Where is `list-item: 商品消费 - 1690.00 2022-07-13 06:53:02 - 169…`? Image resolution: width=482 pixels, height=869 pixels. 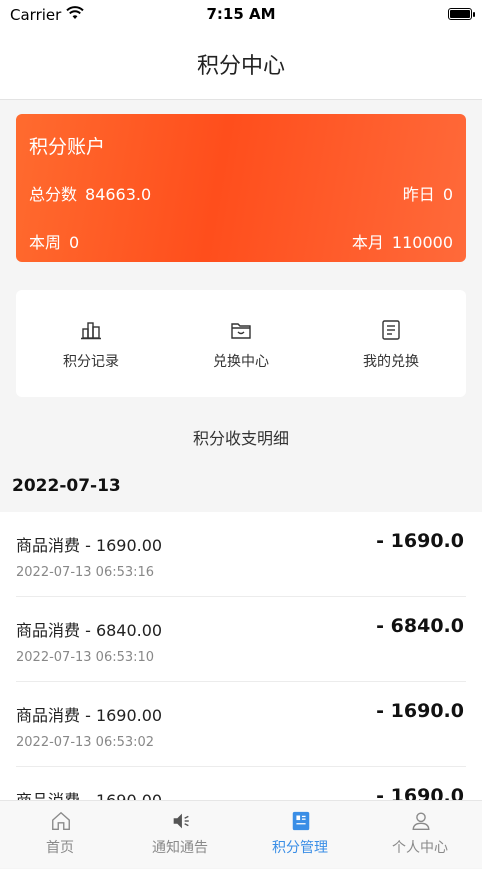
list-item: 商品消费 - 1690.00 2022-07-13 06:53:02 - 169… is located at coordinates (241, 724).